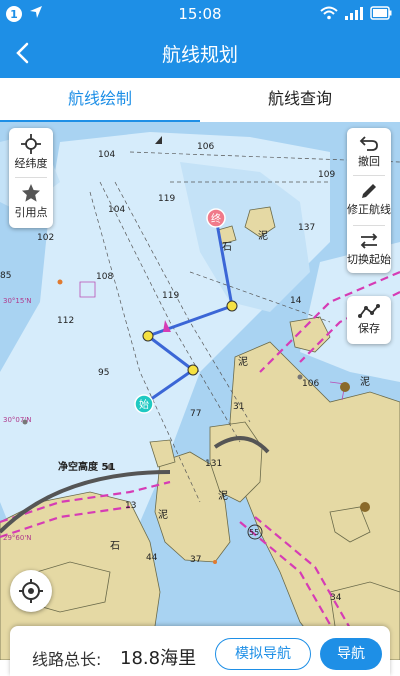  What do you see at coordinates (369, 259) in the screenshot?
I see `swap-start-end-label: 切换起始` at bounding box center [369, 259].